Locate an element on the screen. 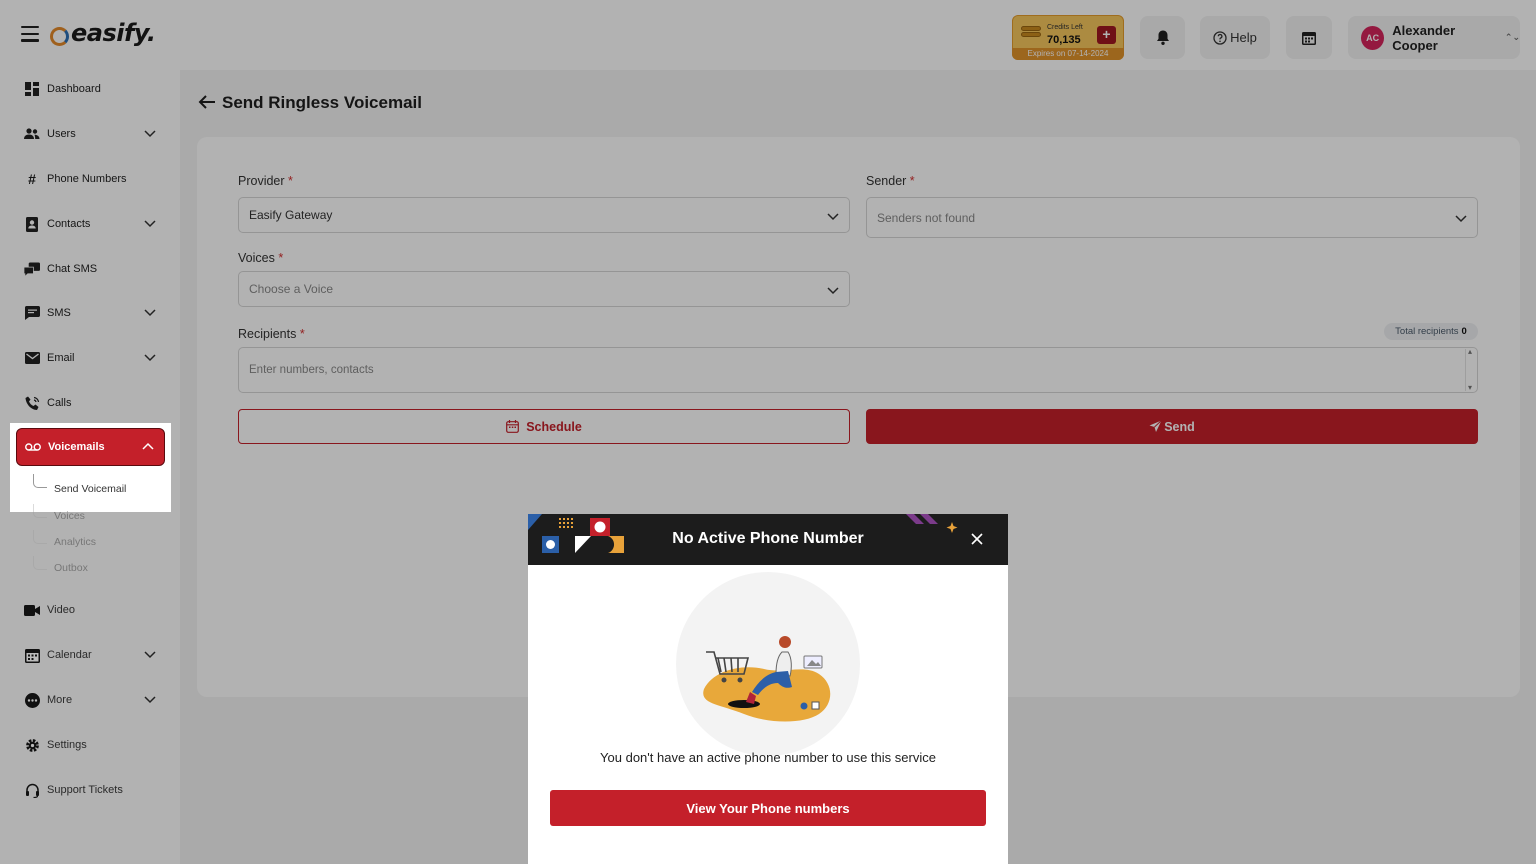  sidebar-subitem-voices: Voices is located at coordinates (69, 516).